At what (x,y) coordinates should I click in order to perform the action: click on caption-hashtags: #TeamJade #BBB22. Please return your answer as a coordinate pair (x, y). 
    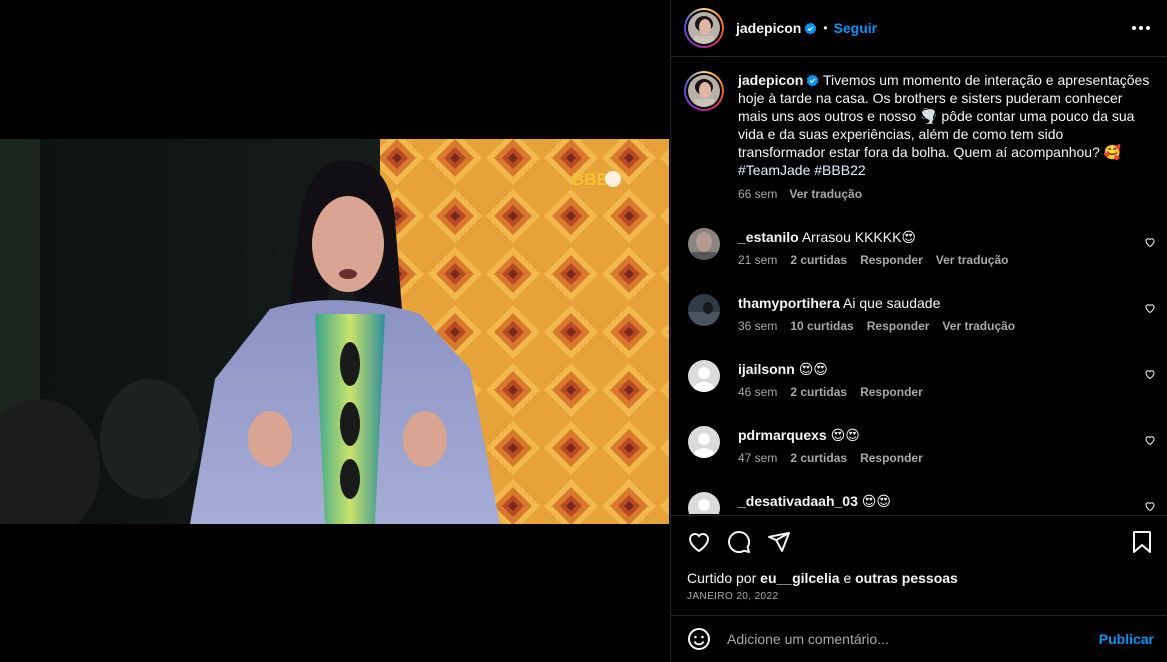
    Looking at the image, I should click on (802, 170).